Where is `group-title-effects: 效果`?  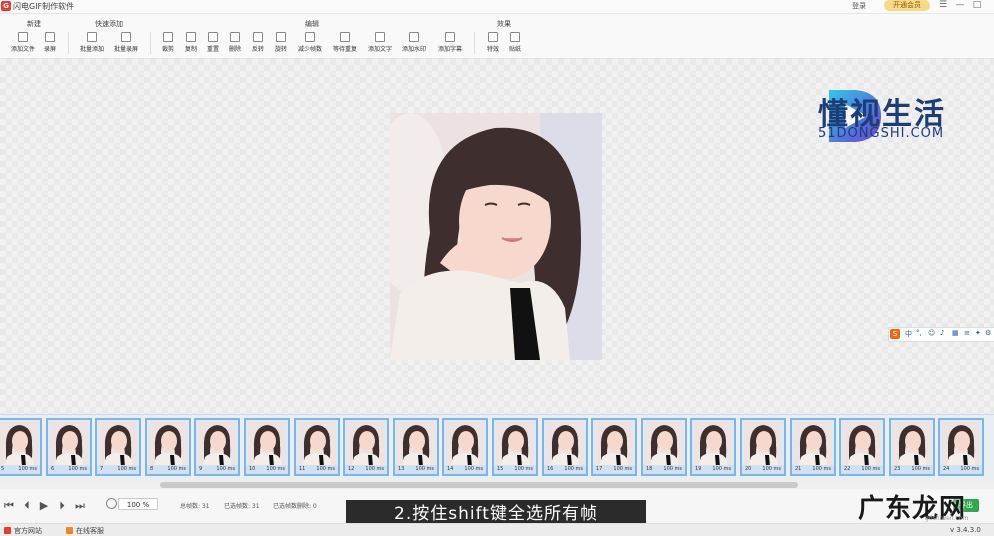
group-title-effects: 效果 is located at coordinates (504, 24).